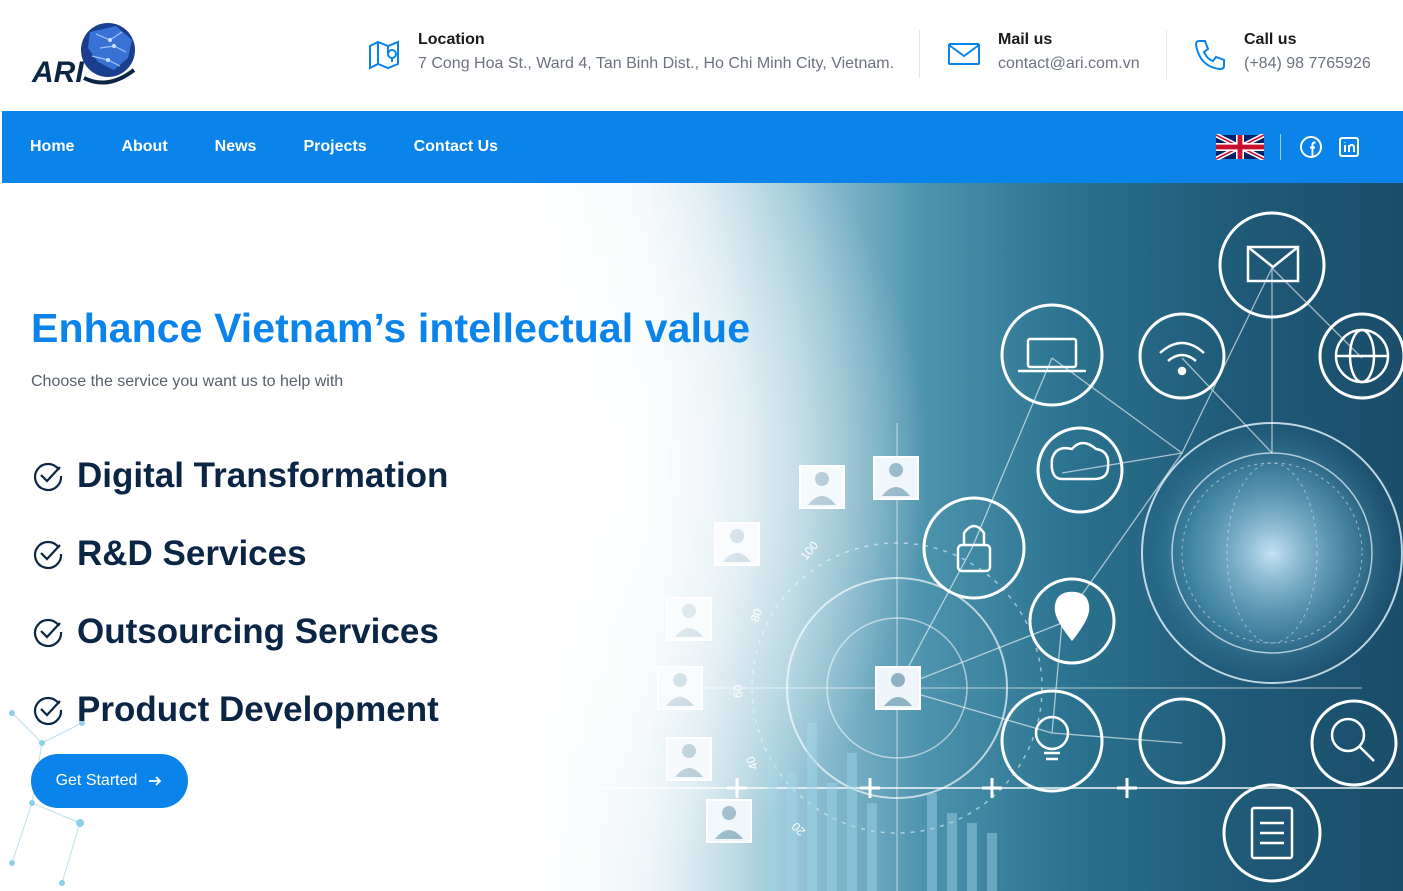 Image resolution: width=1403 pixels, height=891 pixels. Describe the element at coordinates (263, 475) in the screenshot. I see `service-label: Digital Transformation` at that location.